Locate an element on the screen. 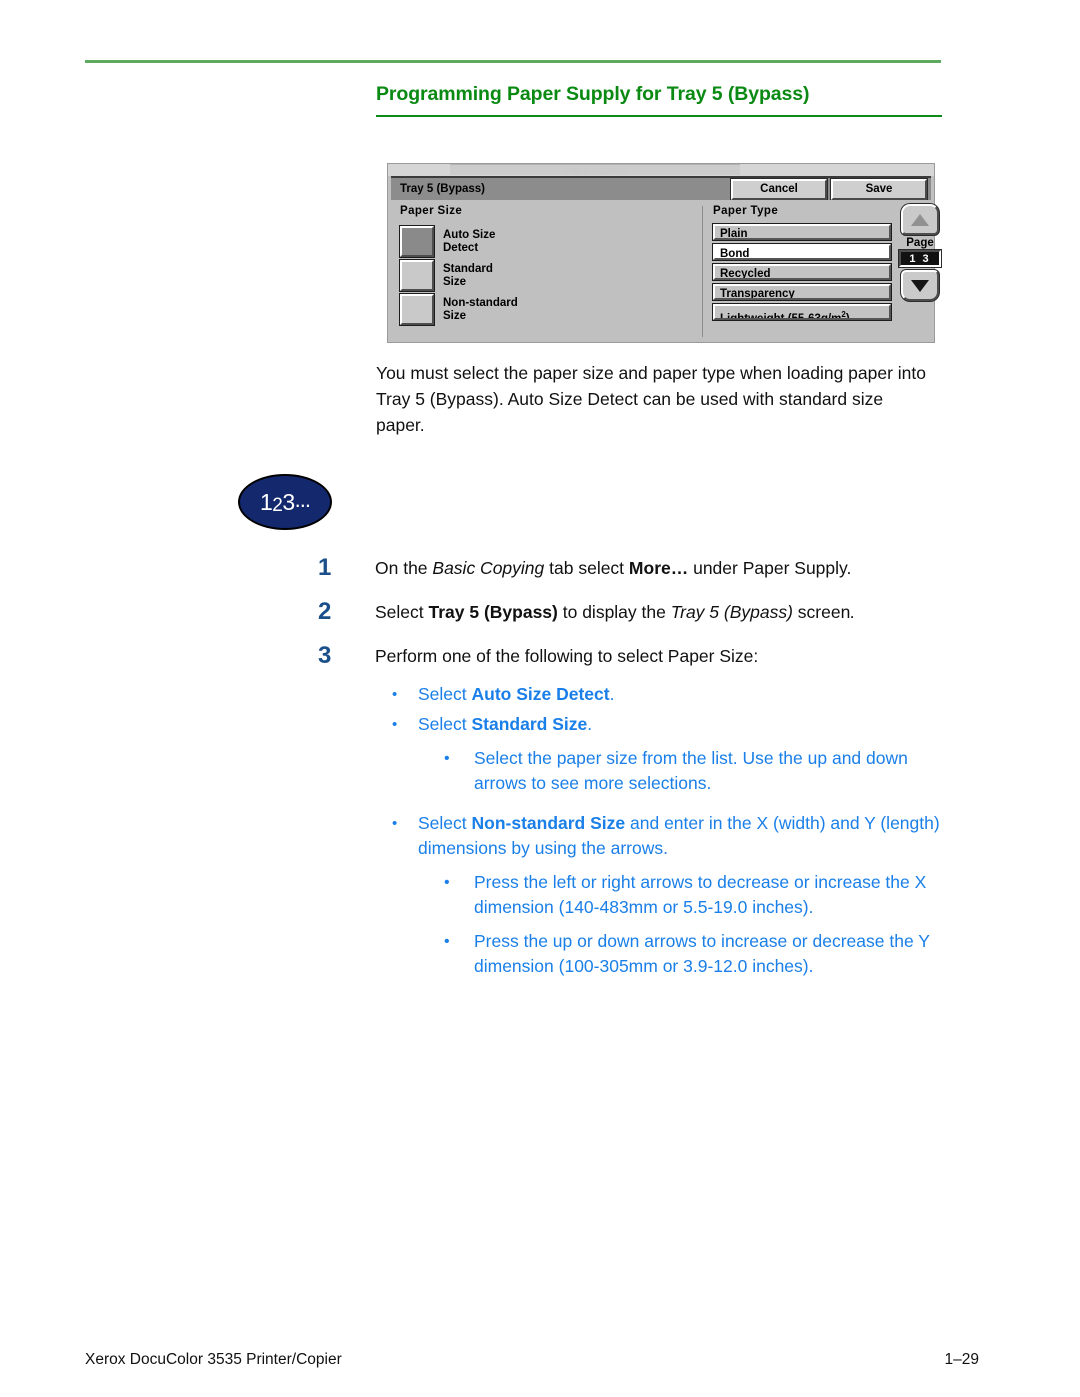 This screenshot has height=1397, width=1080. paper-type-option-bond: Bond is located at coordinates (802, 252).